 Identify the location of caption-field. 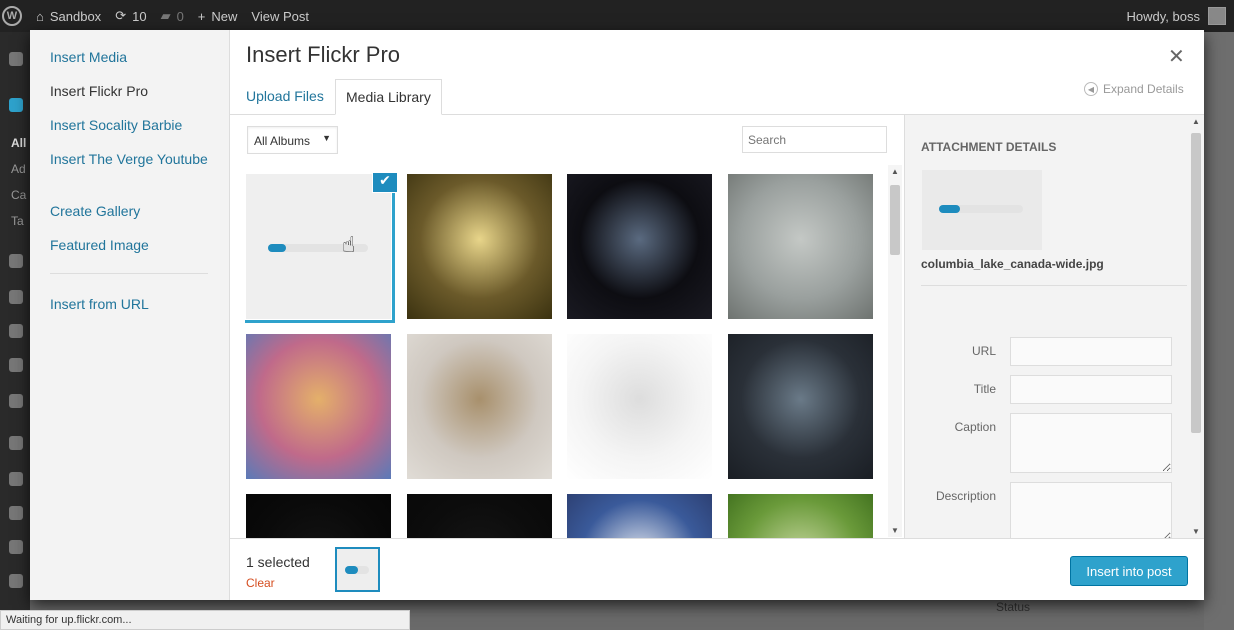
(1091, 443).